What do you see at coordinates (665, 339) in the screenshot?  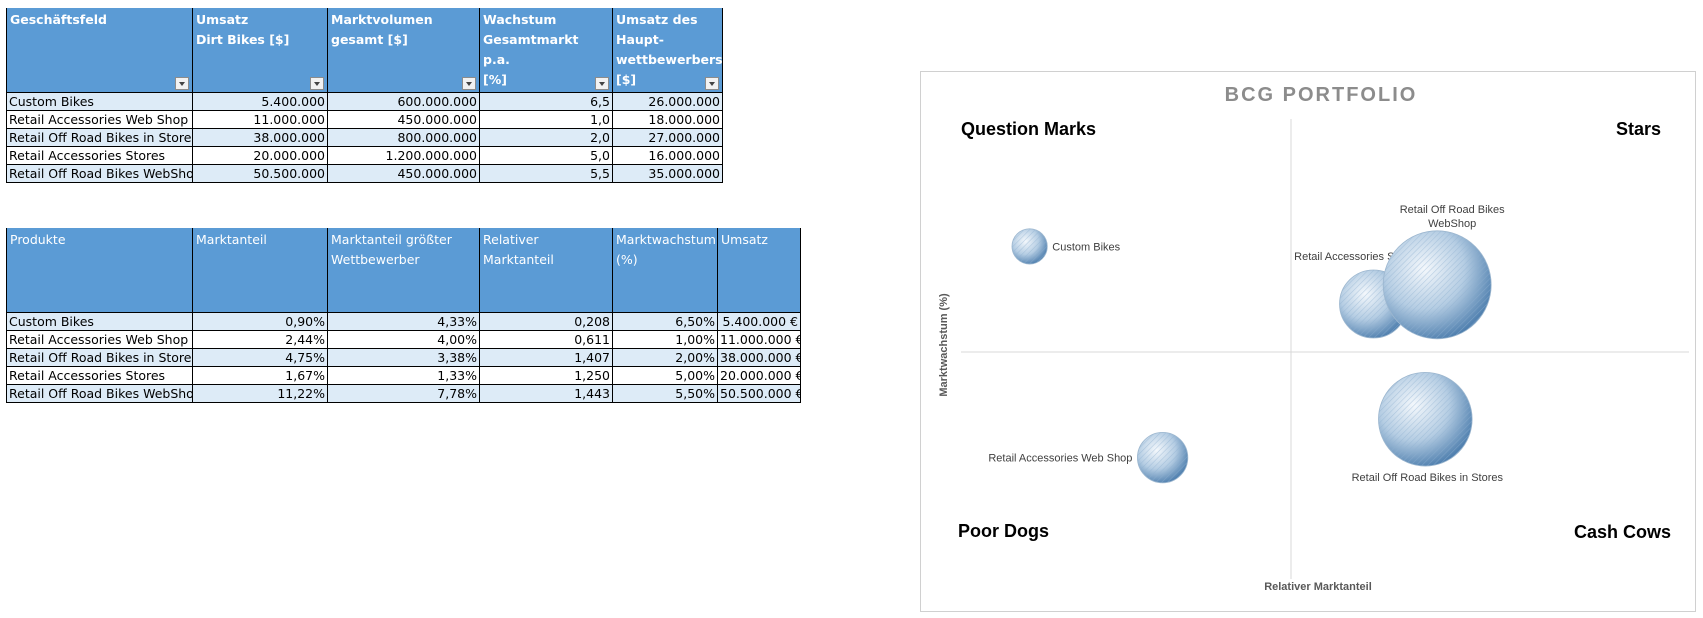 I see `value-cell: 1,00%` at bounding box center [665, 339].